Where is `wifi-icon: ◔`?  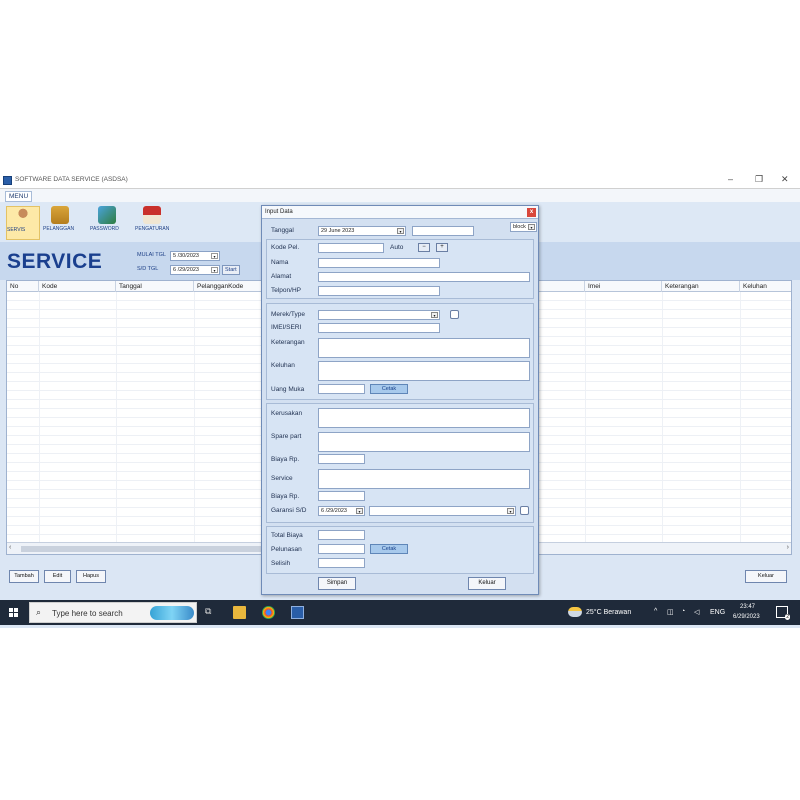
wifi-icon: ◔ is located at coordinates (683, 611).